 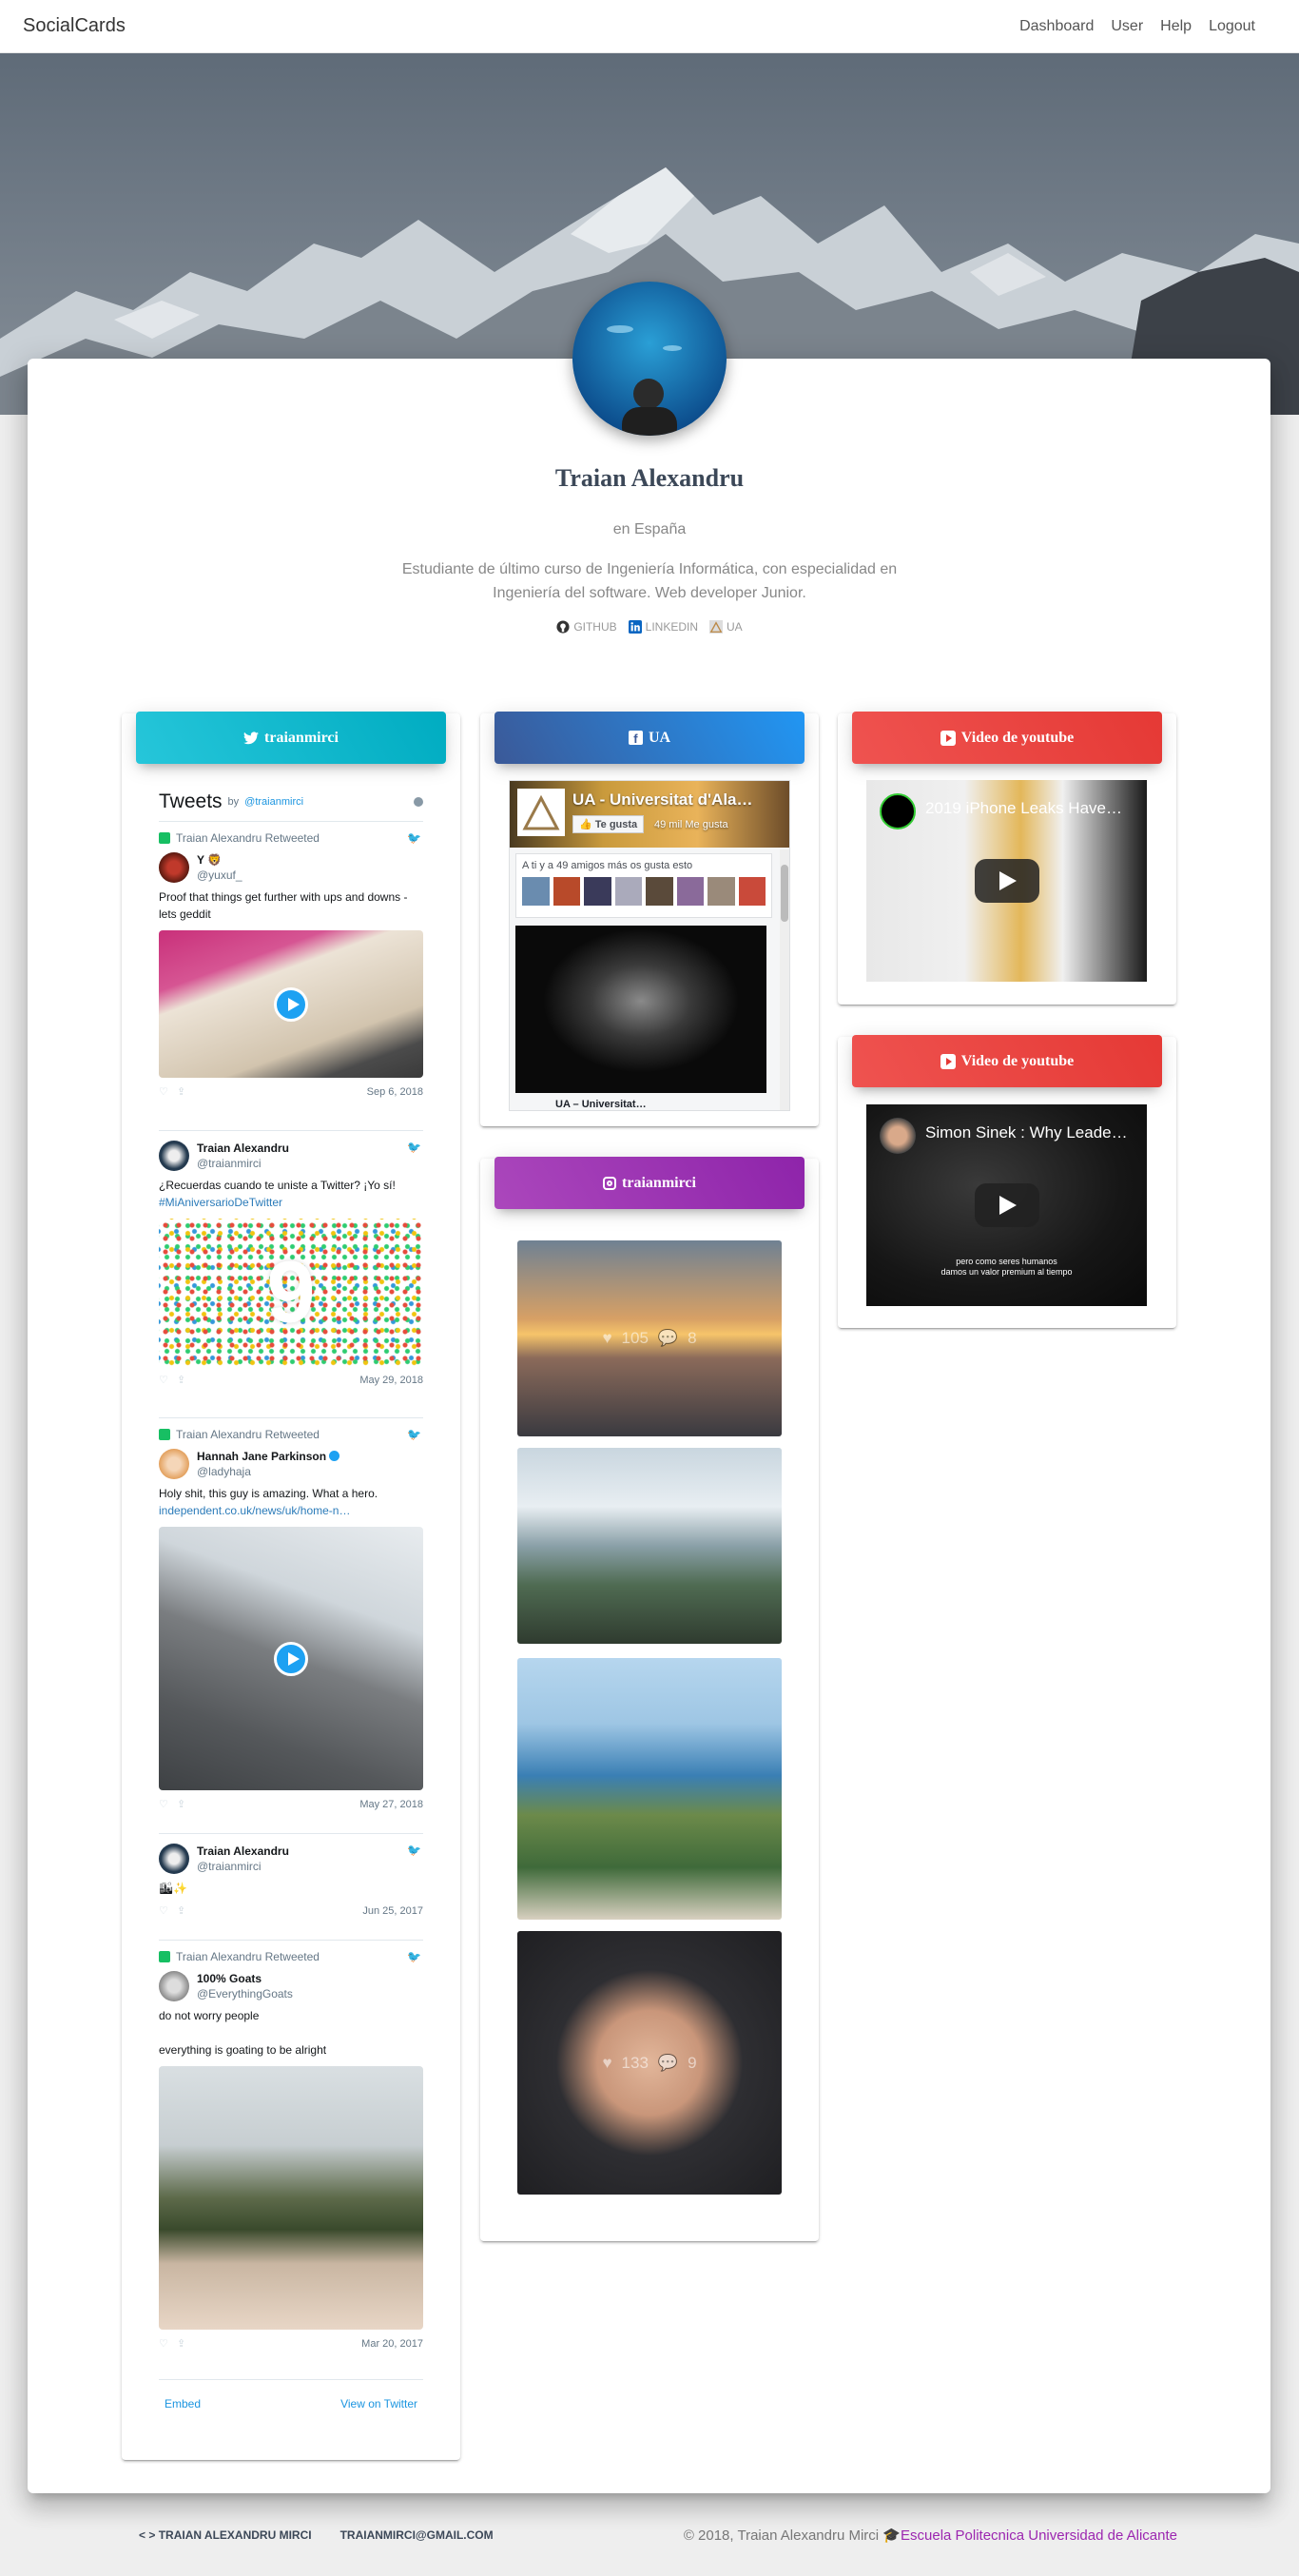 I want to click on tweet-footer: ♡ ⇪ May 29, 2018, so click(x=291, y=1380).